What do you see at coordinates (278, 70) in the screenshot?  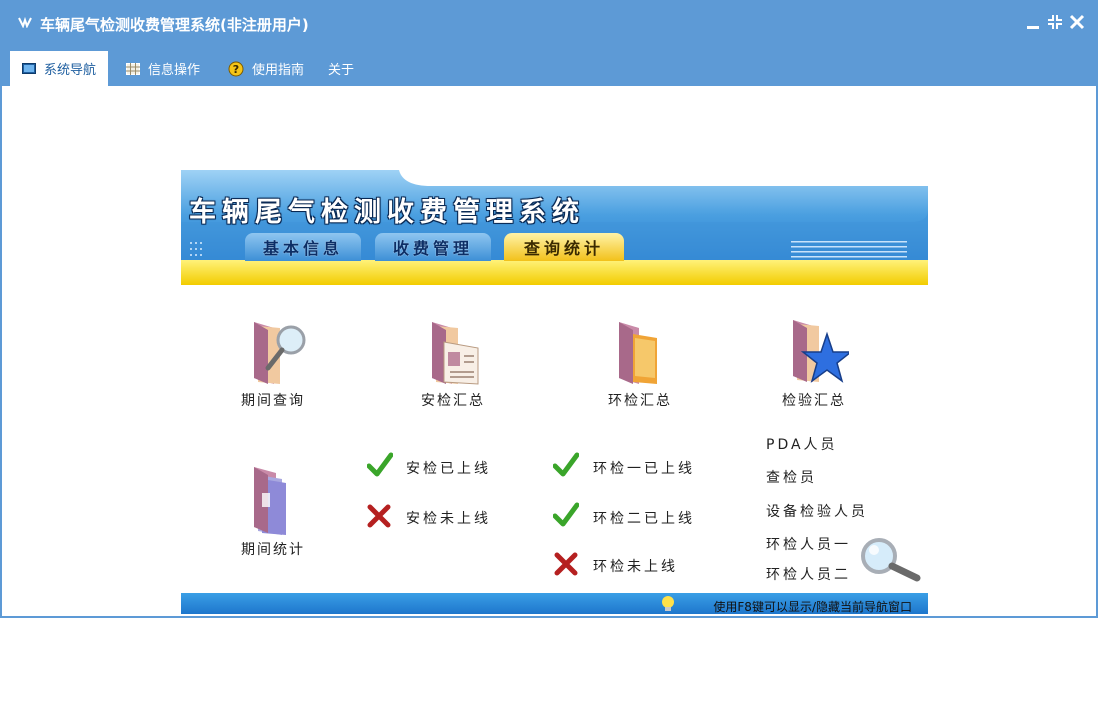 I see `tab-label: 使用指南` at bounding box center [278, 70].